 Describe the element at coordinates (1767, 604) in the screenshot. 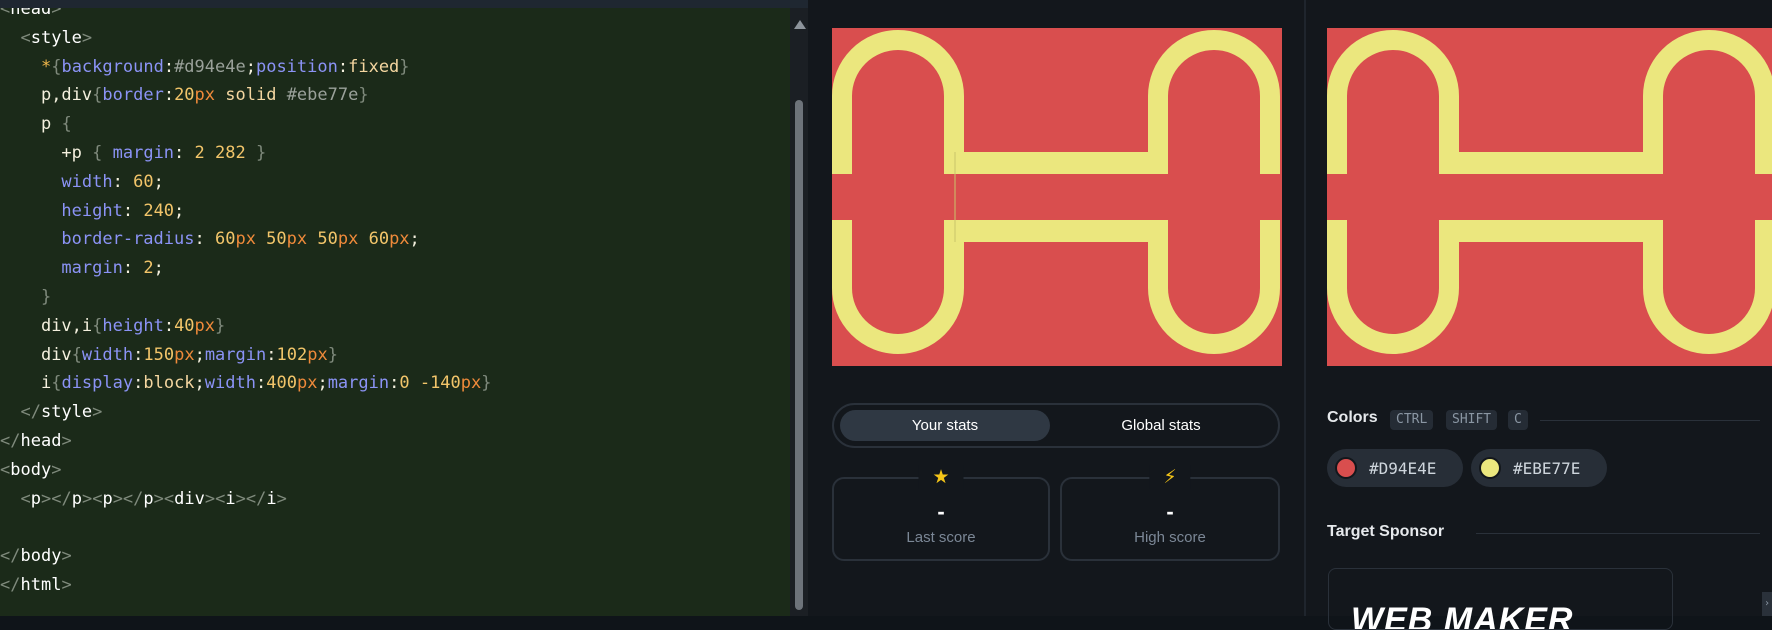

I see `expand-icon: ›` at that location.